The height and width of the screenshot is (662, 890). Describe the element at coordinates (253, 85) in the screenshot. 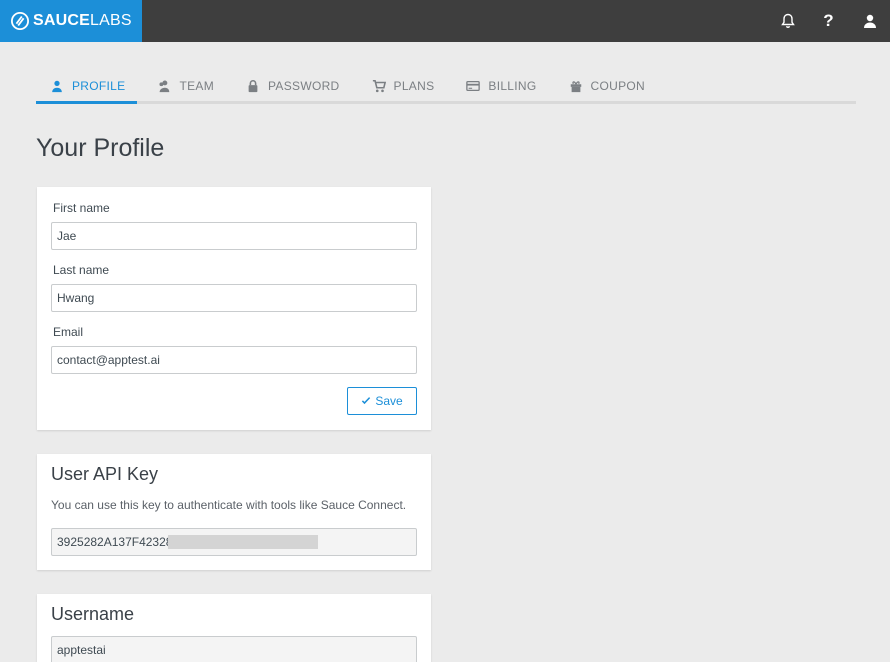

I see `lock-icon` at that location.